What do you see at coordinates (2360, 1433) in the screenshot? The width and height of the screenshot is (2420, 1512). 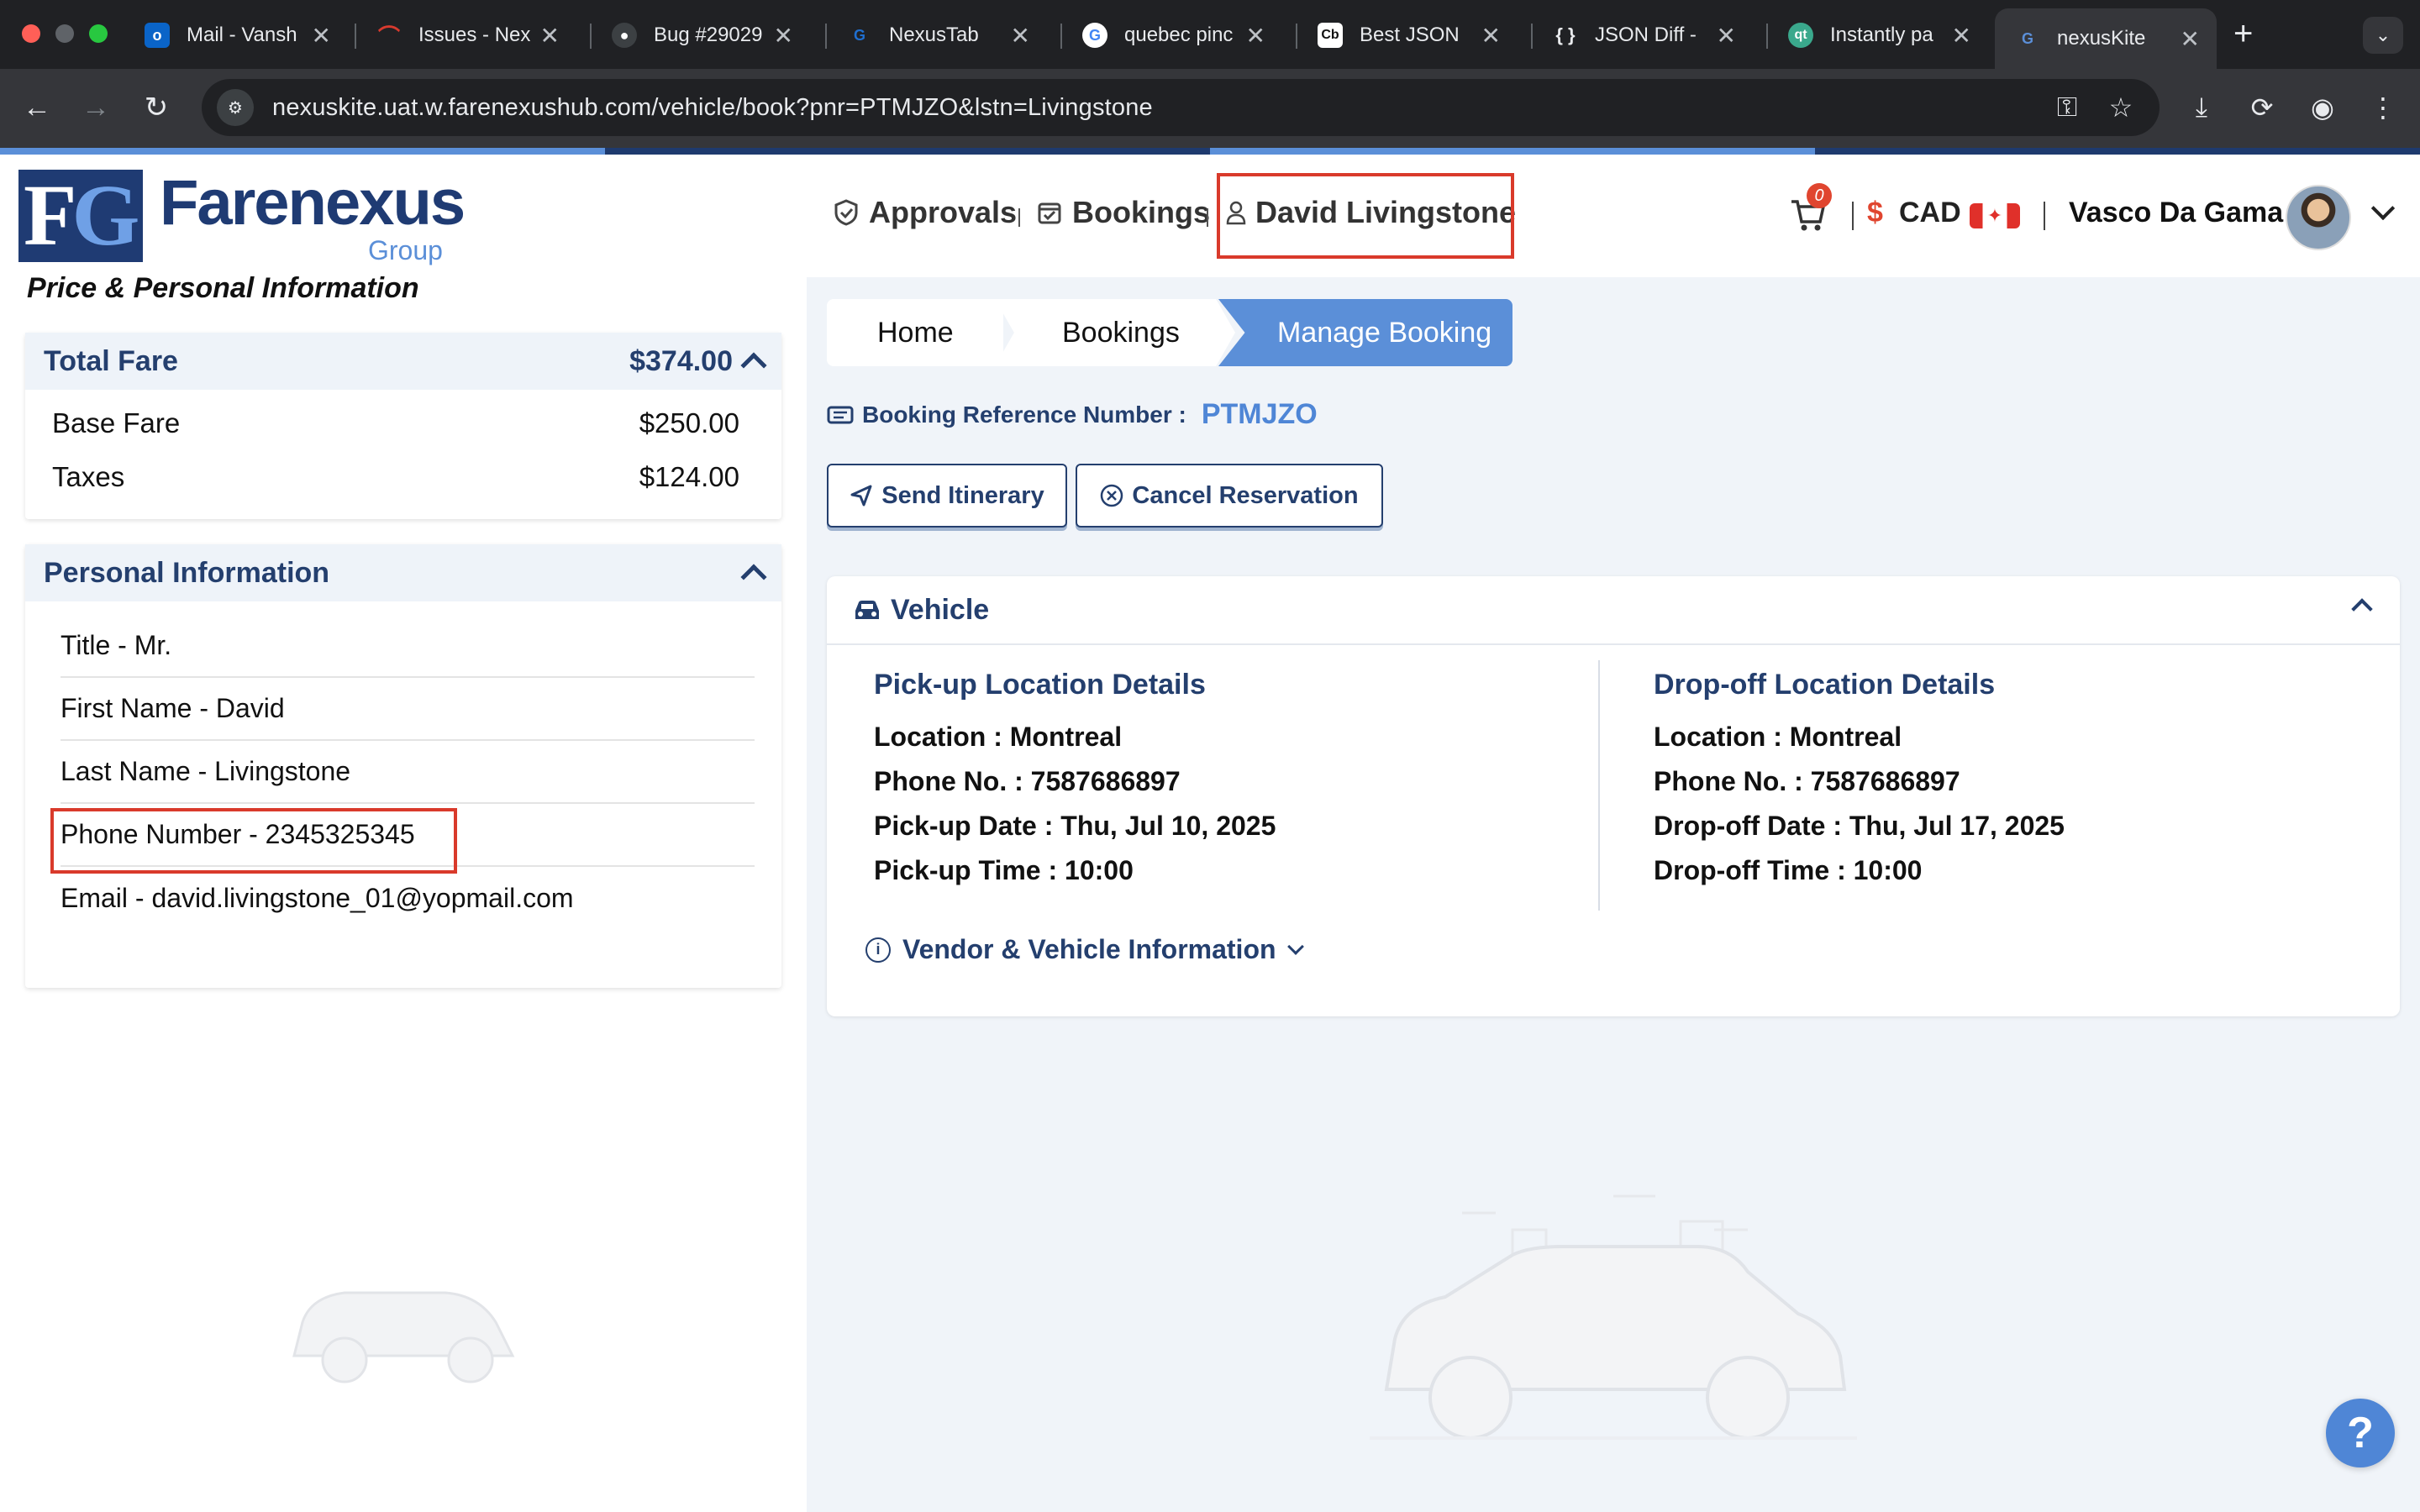 I see `help-button: ?` at bounding box center [2360, 1433].